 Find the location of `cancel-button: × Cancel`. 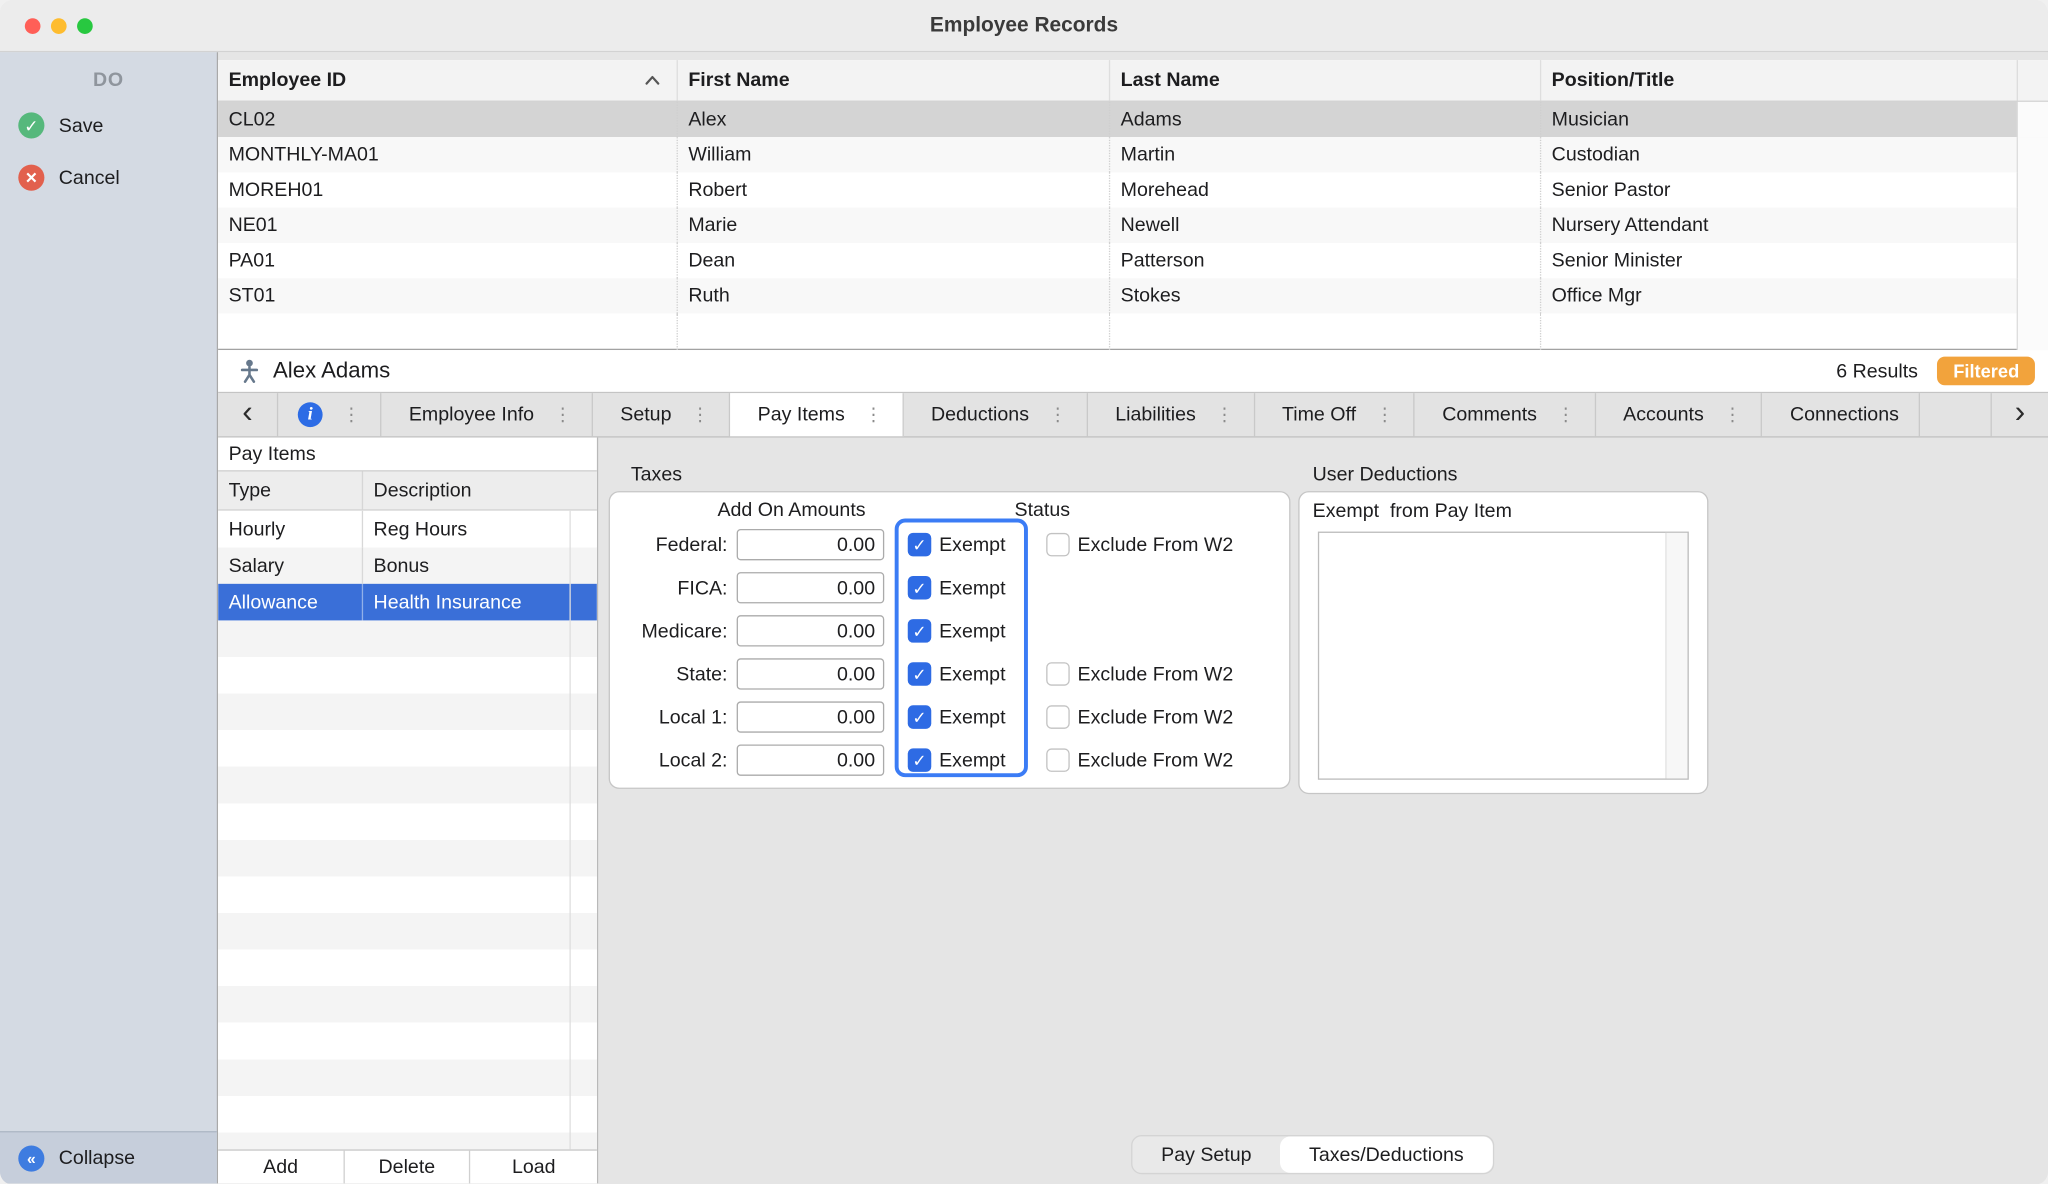

cancel-button: × Cancel is located at coordinates (108, 178).